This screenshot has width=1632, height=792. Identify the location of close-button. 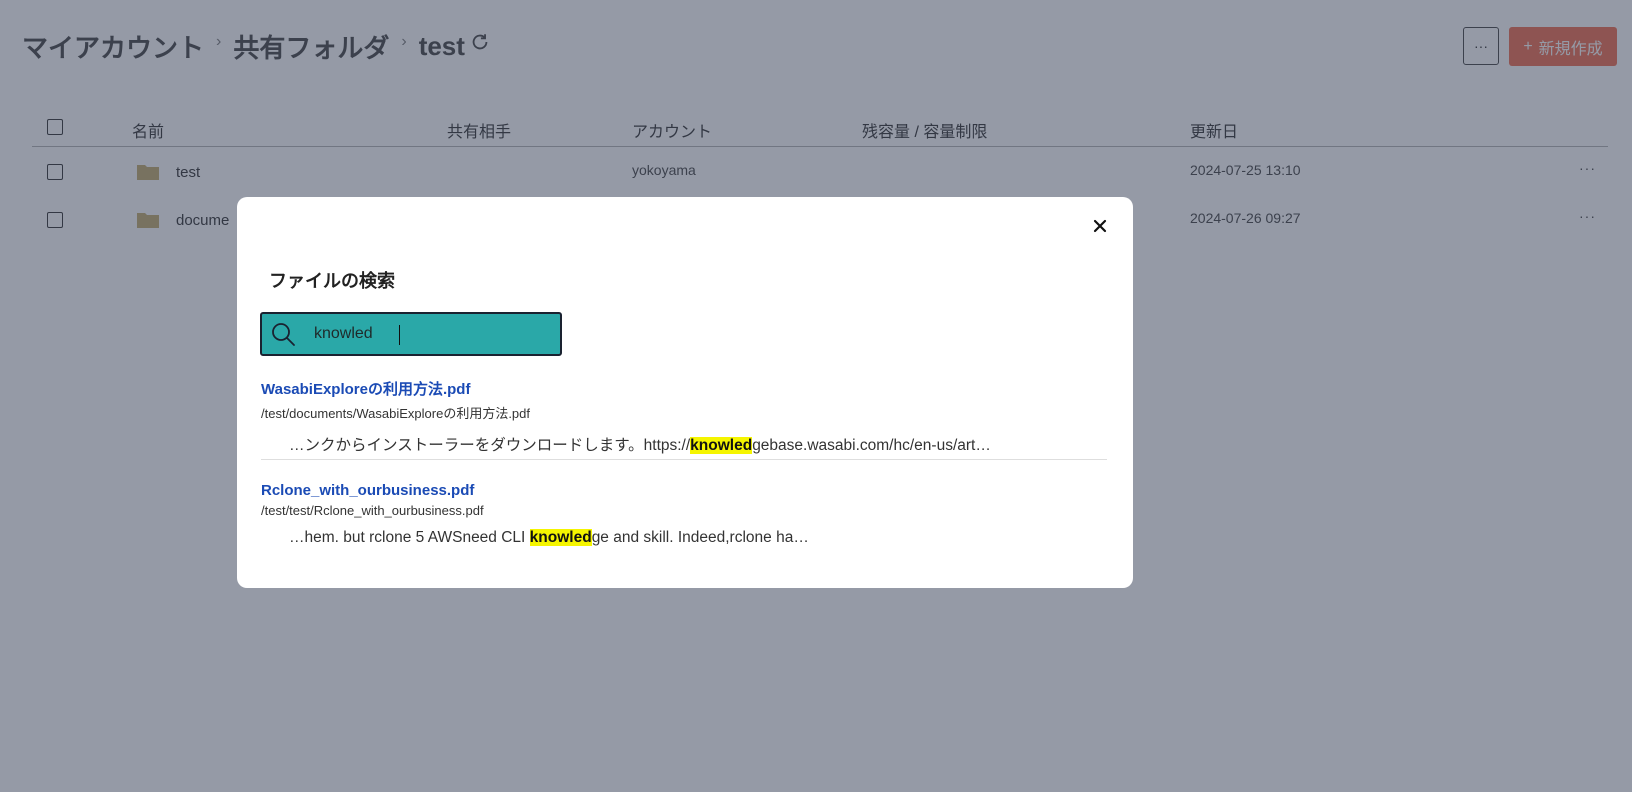
(1100, 226).